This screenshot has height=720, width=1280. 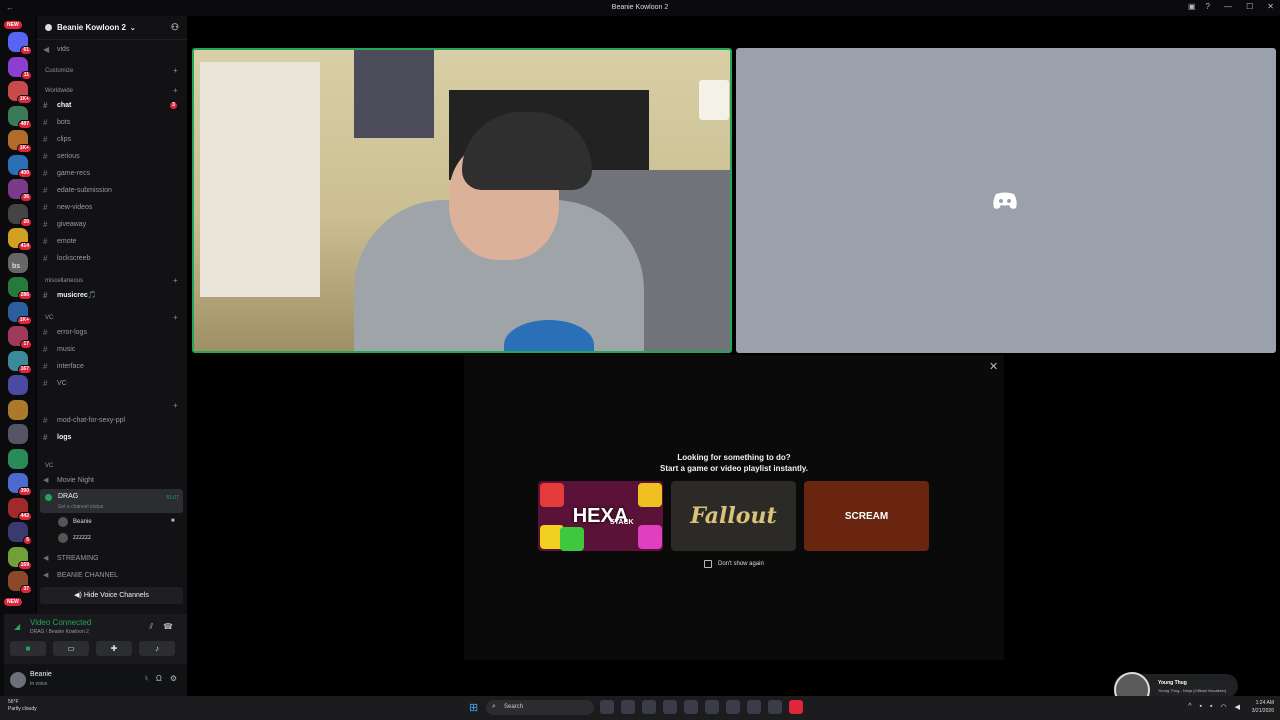 What do you see at coordinates (111, 317) in the screenshot?
I see `category-vc: VC +` at bounding box center [111, 317].